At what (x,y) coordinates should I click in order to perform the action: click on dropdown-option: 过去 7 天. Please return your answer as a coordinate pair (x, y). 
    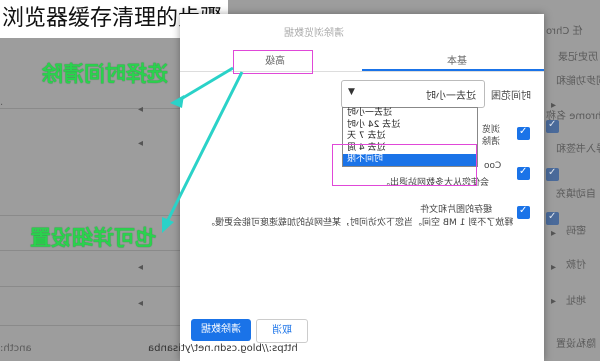
    Looking at the image, I should click on (410, 137).